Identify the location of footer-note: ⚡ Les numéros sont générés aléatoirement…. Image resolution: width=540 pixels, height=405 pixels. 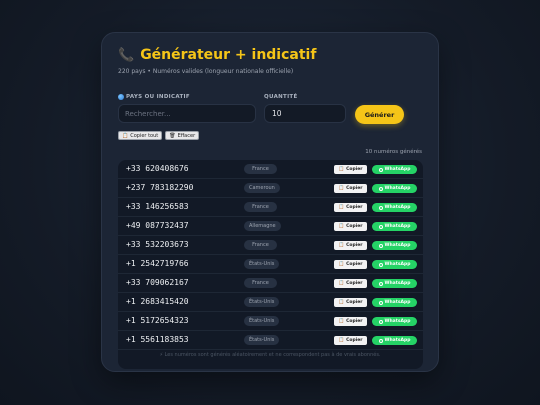
(270, 355).